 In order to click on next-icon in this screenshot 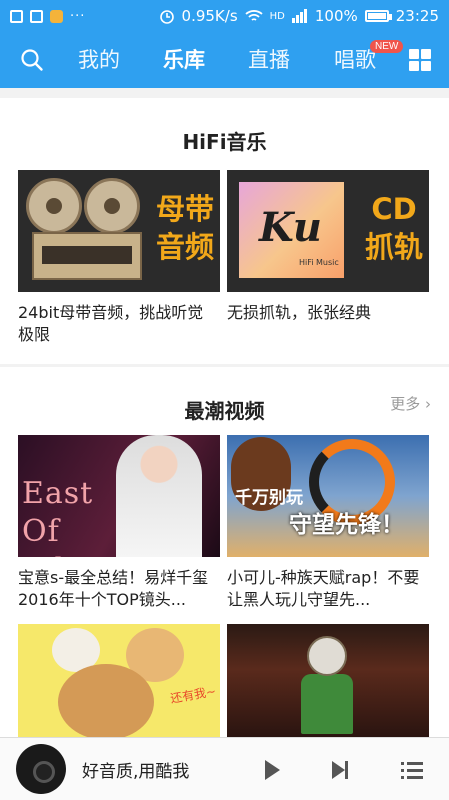, I will do `click(340, 770)`.